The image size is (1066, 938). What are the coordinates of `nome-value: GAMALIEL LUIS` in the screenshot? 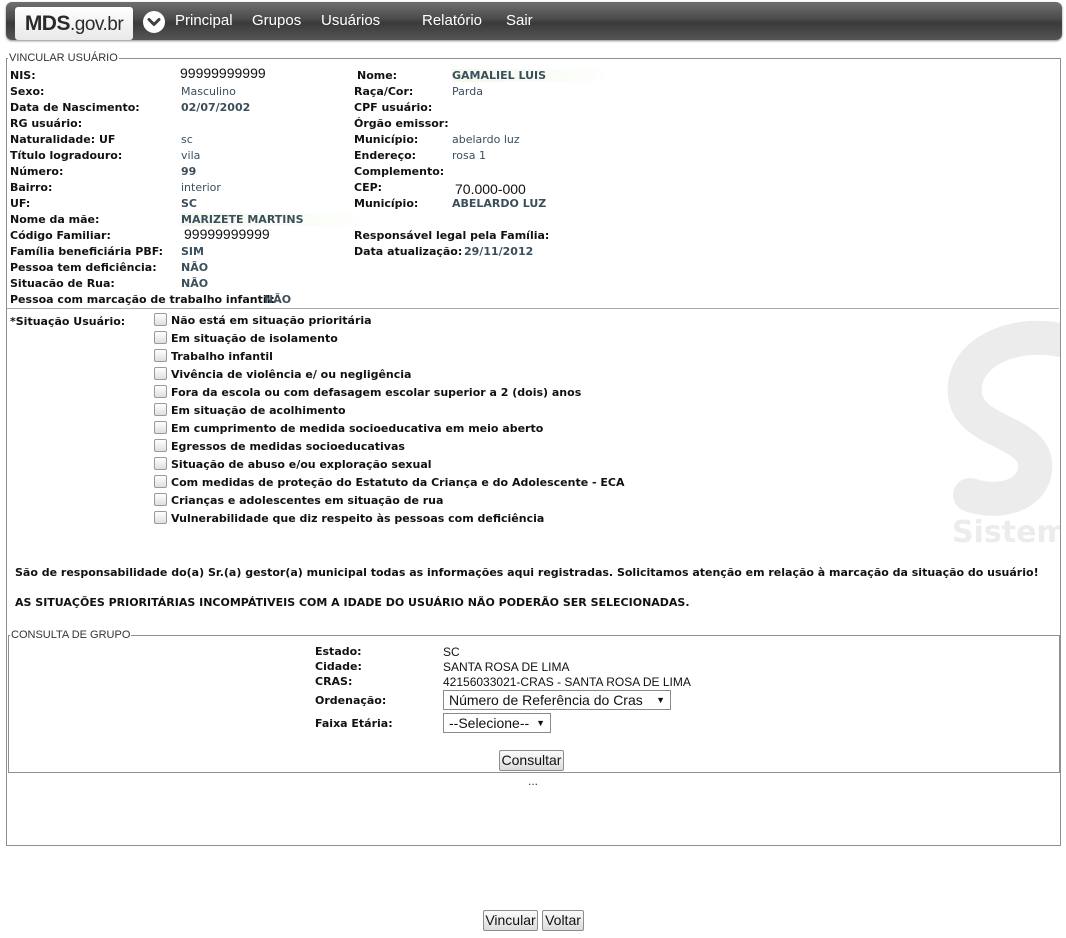 It's located at (534, 75).